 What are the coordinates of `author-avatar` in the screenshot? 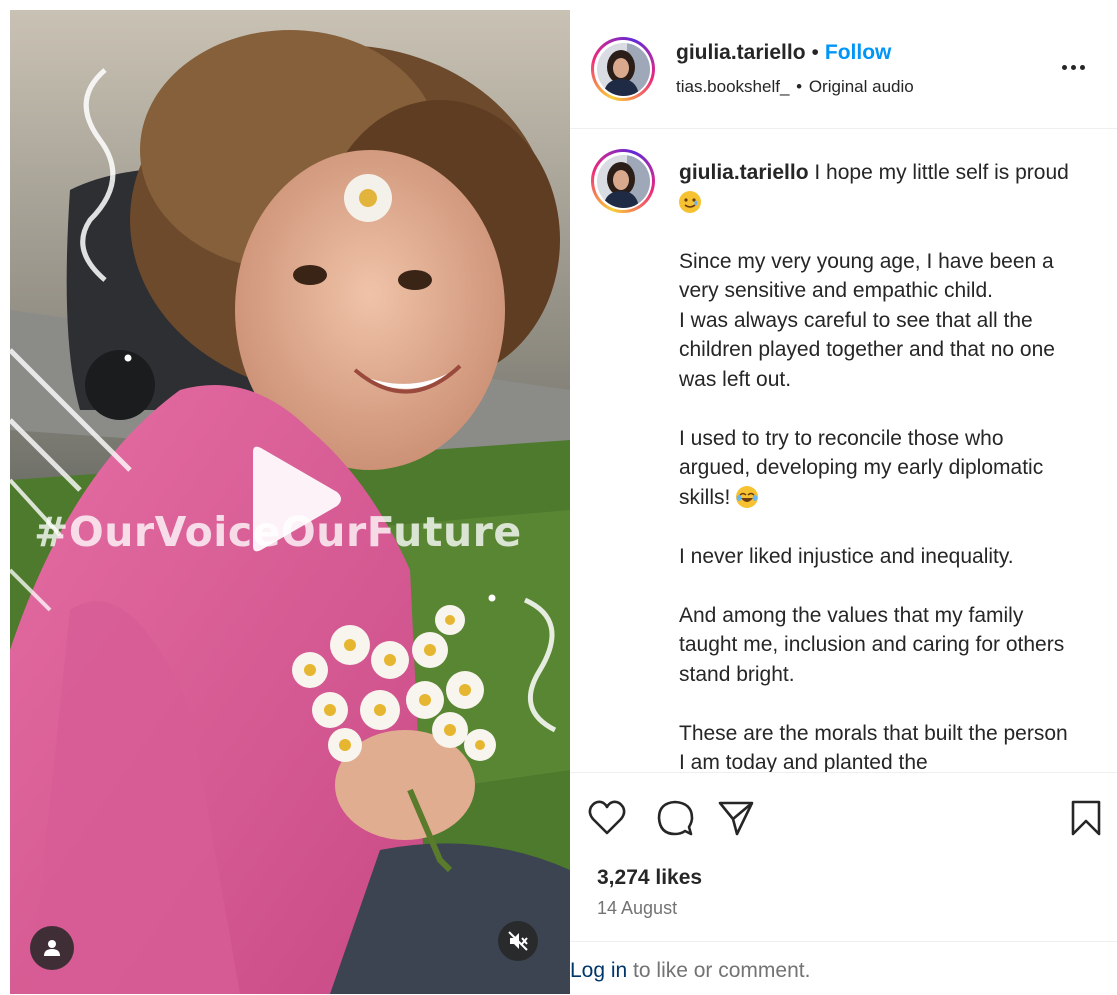 It's located at (623, 69).